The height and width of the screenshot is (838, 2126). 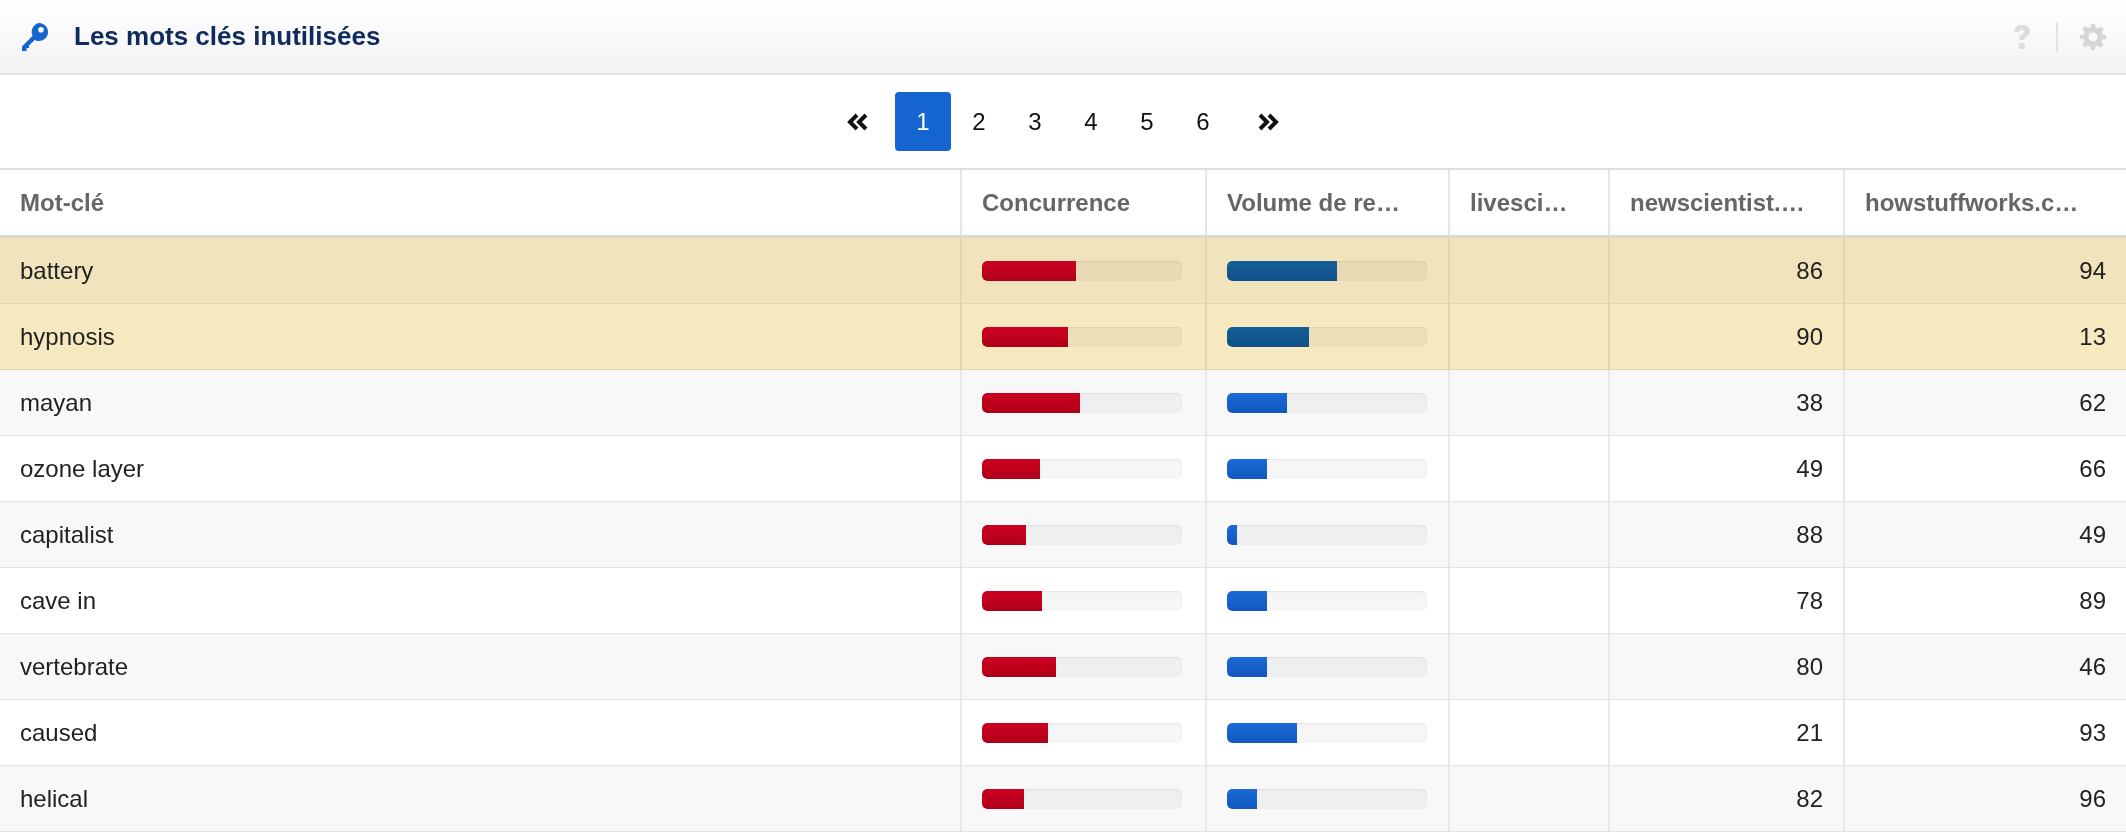 I want to click on page-button: 1, so click(x=923, y=121).